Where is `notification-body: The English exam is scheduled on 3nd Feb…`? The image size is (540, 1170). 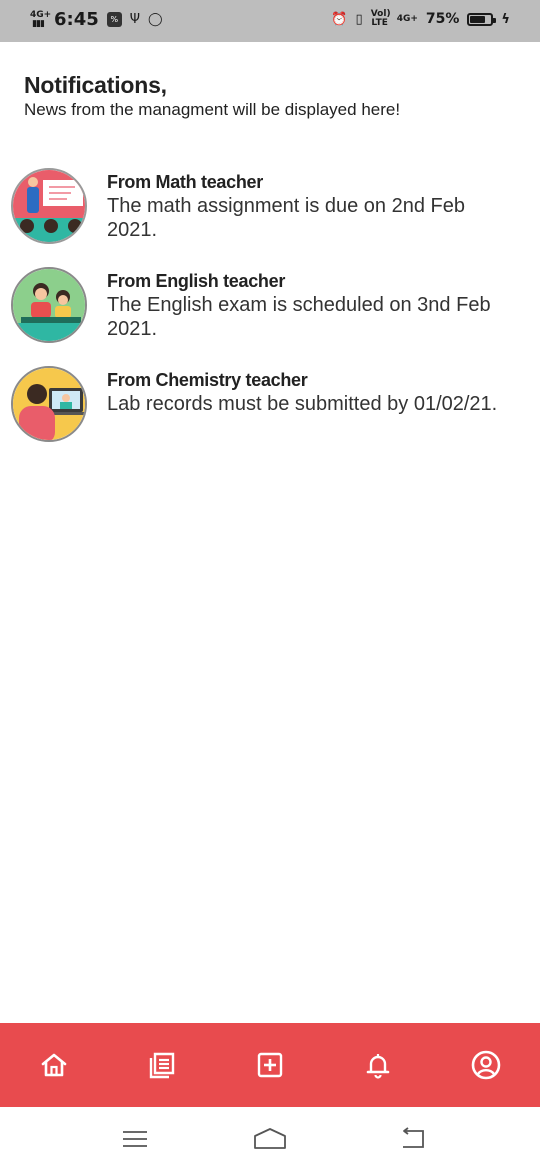
notification-body: The English exam is scheduled on 3nd Feb… is located at coordinates (299, 317).